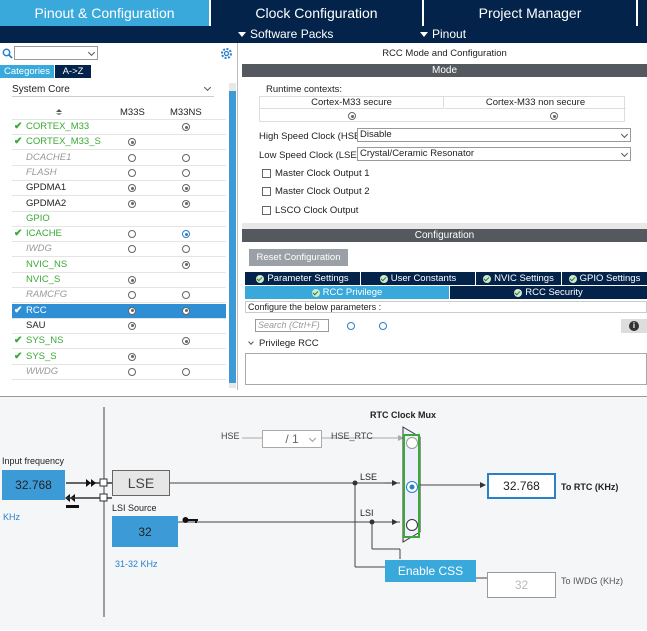  Describe the element at coordinates (119, 173) in the screenshot. I see `sidebar-item-flash: FLASH` at that location.